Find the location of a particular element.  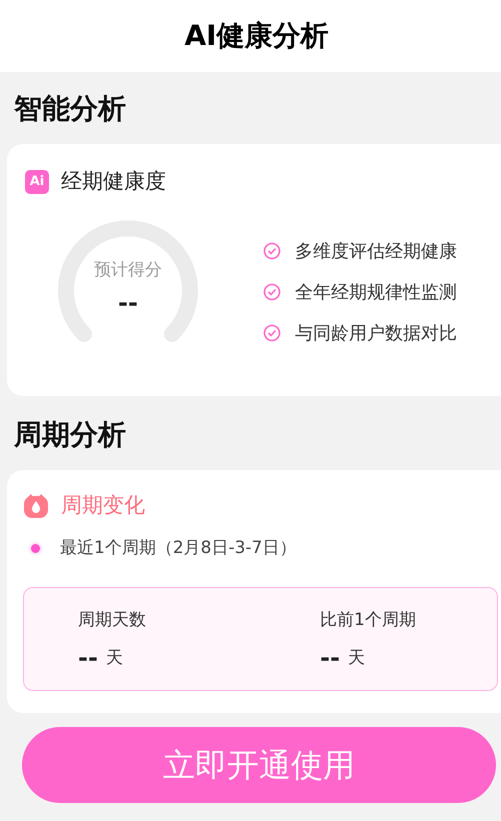

feature-text: 与同龄用户数据对比 is located at coordinates (376, 334).